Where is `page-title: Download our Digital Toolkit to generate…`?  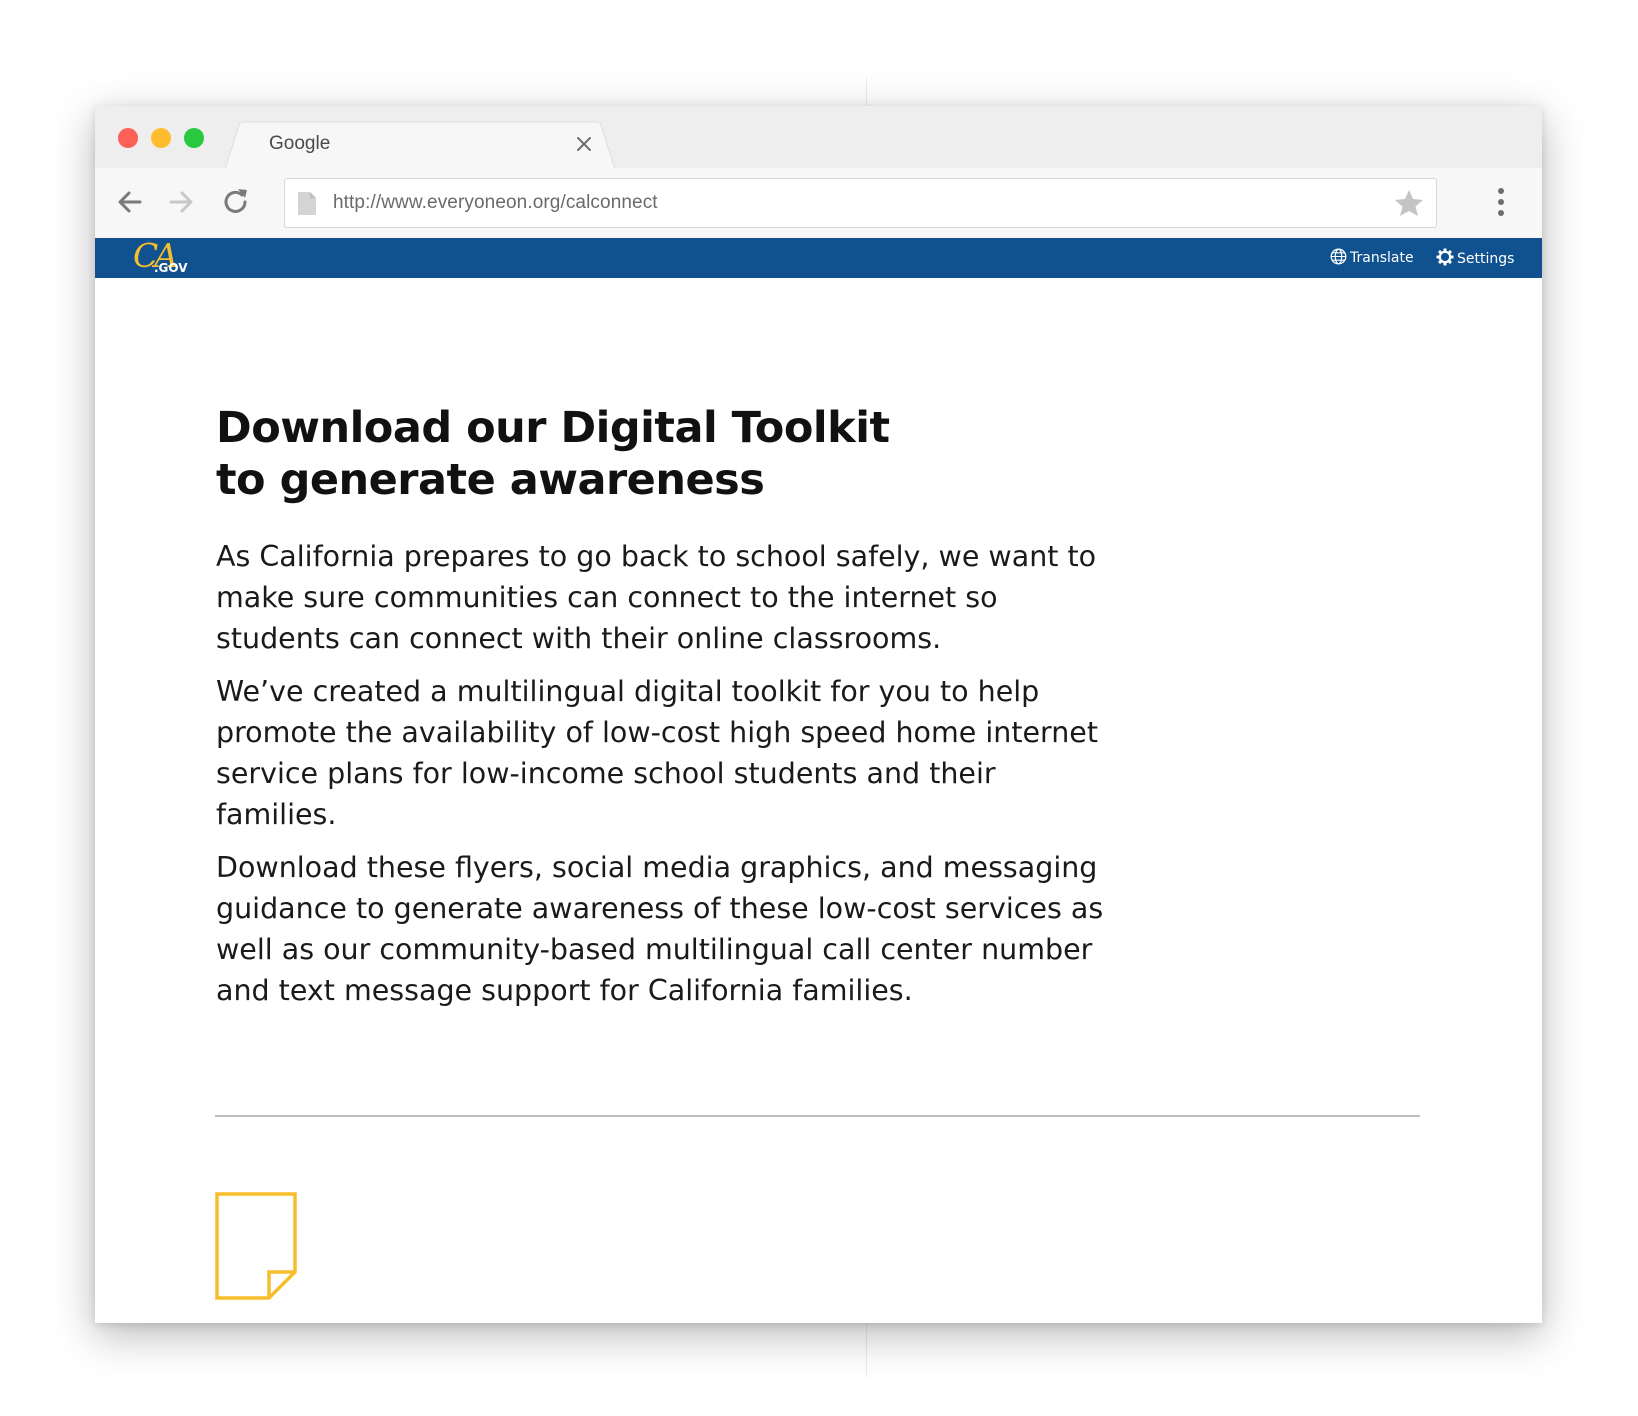 page-title: Download our Digital Toolkit to generate… is located at coordinates (616, 454).